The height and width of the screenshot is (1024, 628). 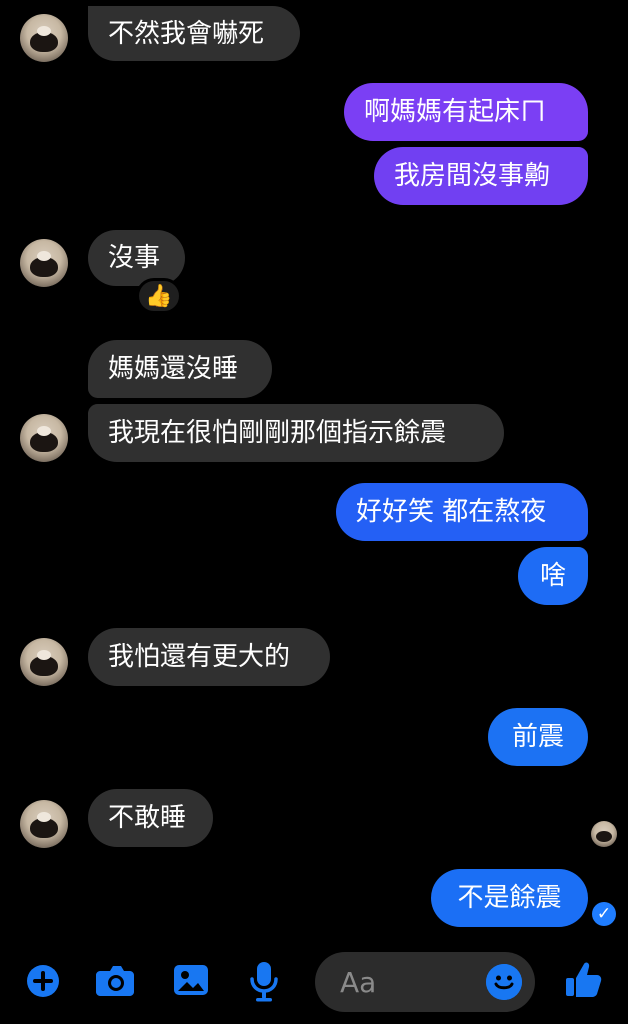 I want to click on message-text: 不敢睡, so click(x=147, y=818).